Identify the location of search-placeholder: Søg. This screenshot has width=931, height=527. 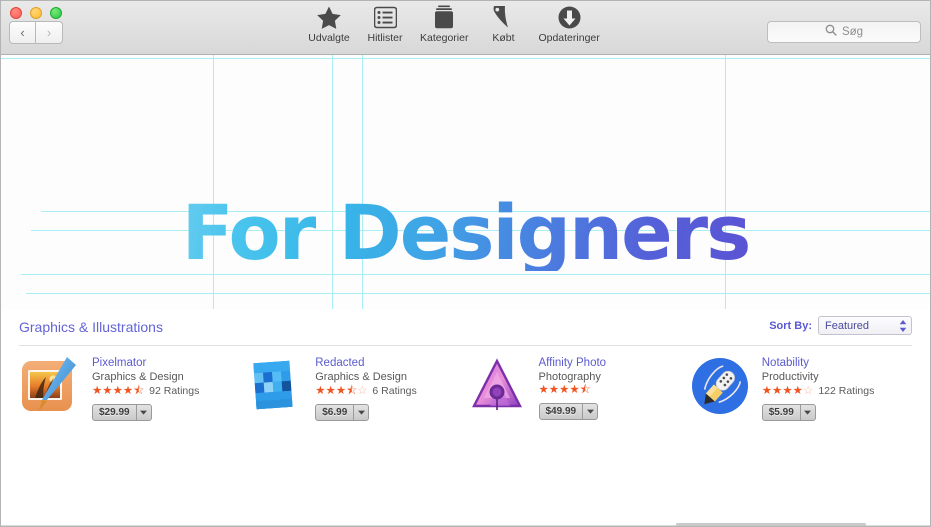
(852, 32).